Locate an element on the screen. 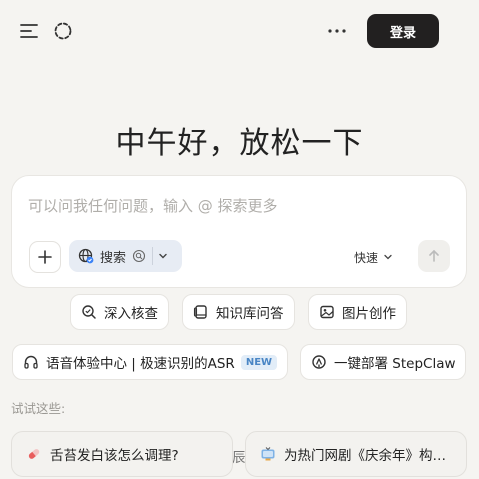 The width and height of the screenshot is (479, 479). send-button is located at coordinates (434, 256).